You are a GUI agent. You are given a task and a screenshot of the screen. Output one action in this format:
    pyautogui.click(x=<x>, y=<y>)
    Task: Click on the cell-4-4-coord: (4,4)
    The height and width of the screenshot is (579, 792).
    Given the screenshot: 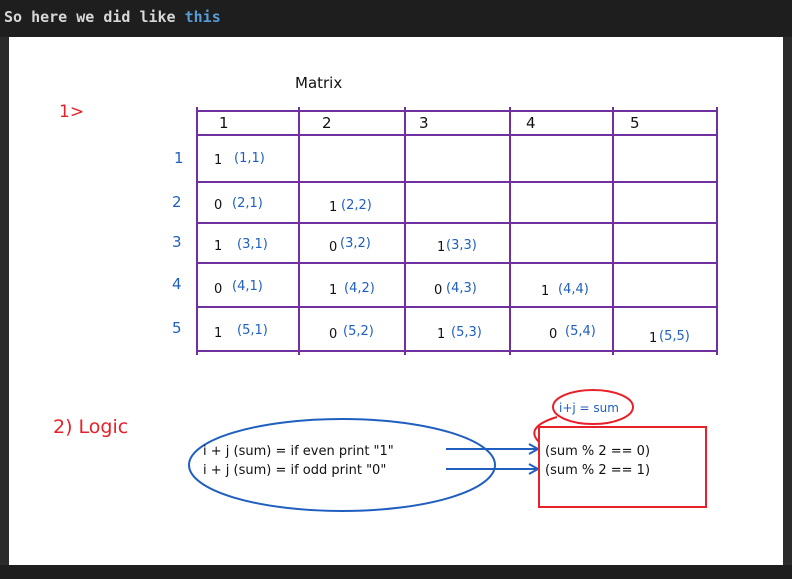 What is the action you would take?
    pyautogui.click(x=573, y=289)
    